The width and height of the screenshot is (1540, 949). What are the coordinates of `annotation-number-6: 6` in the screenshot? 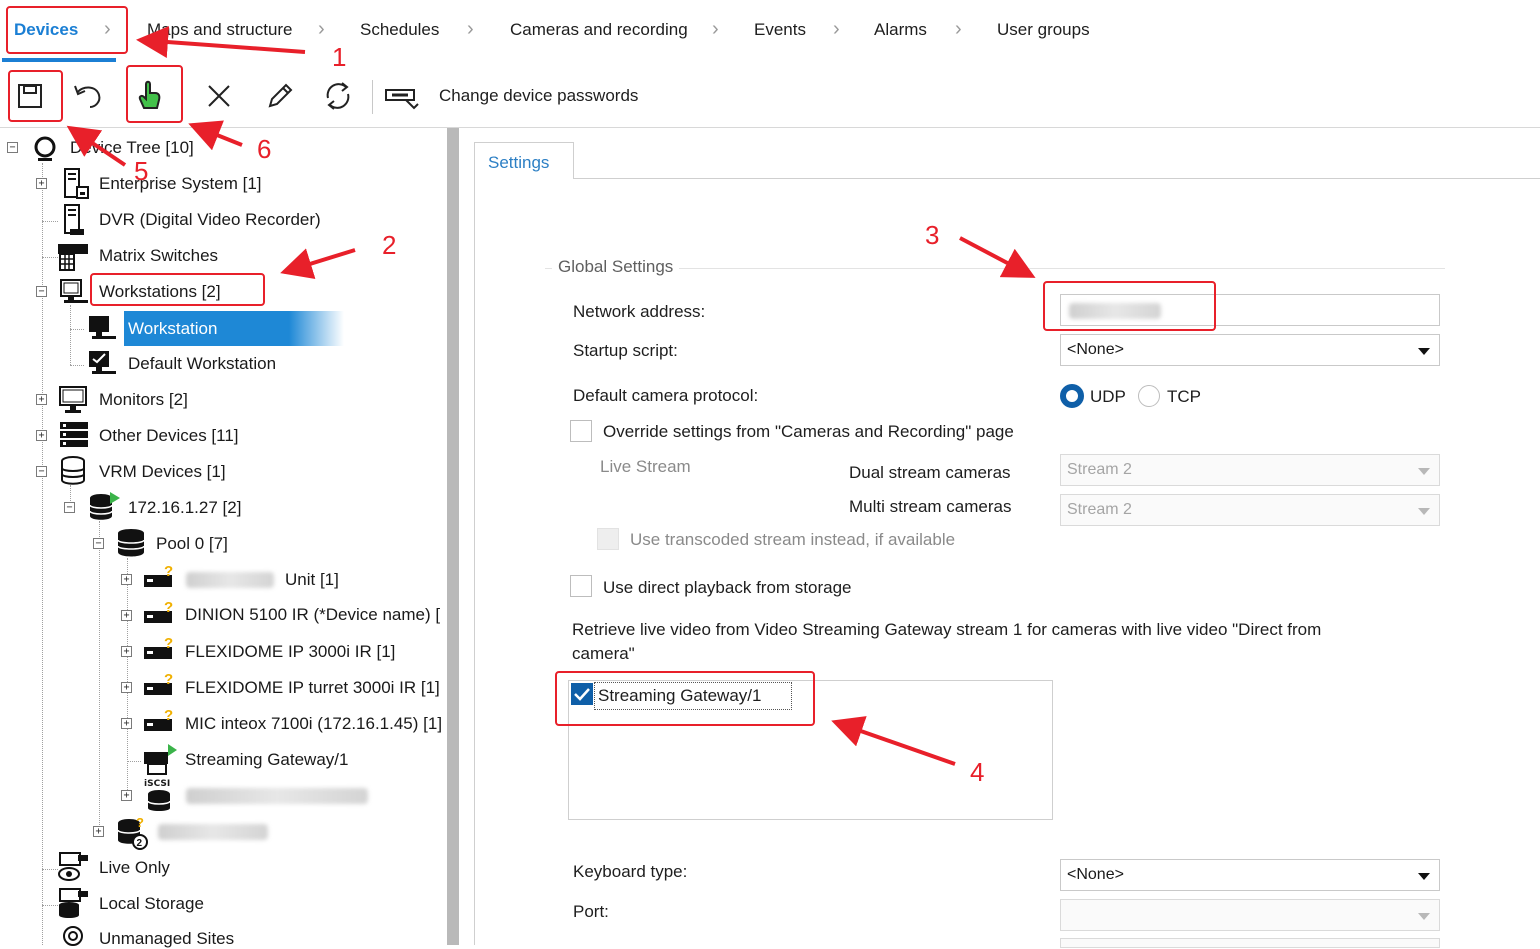 It's located at (264, 149).